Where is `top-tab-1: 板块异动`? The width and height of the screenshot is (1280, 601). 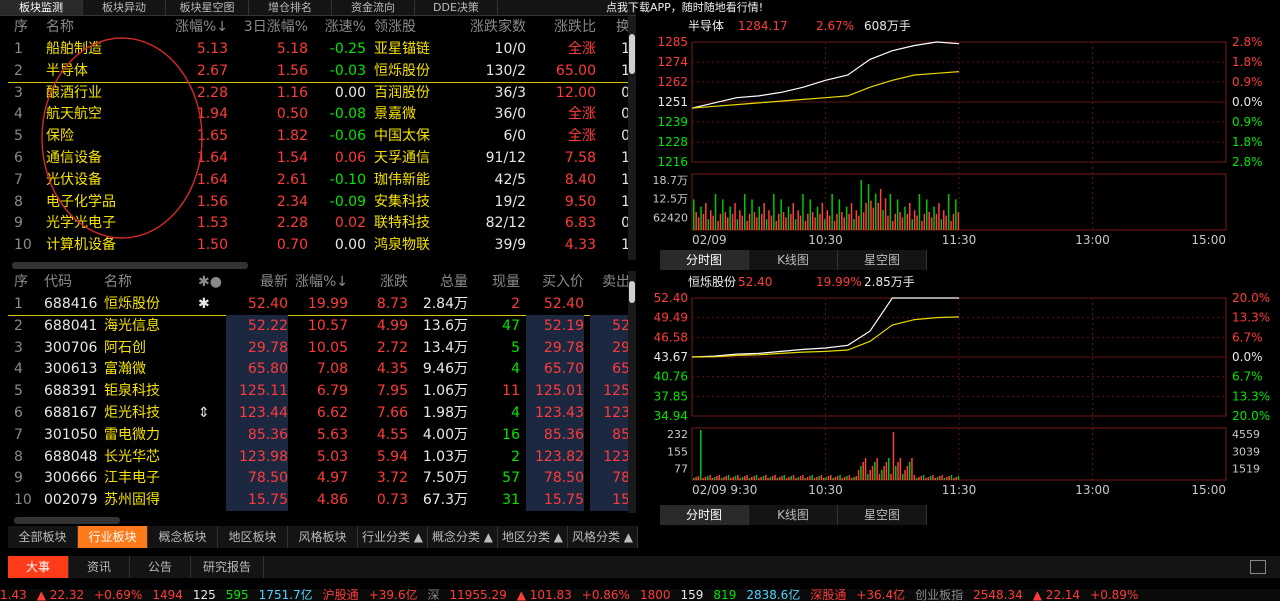
top-tab-1: 板块异动 is located at coordinates (124, 7).